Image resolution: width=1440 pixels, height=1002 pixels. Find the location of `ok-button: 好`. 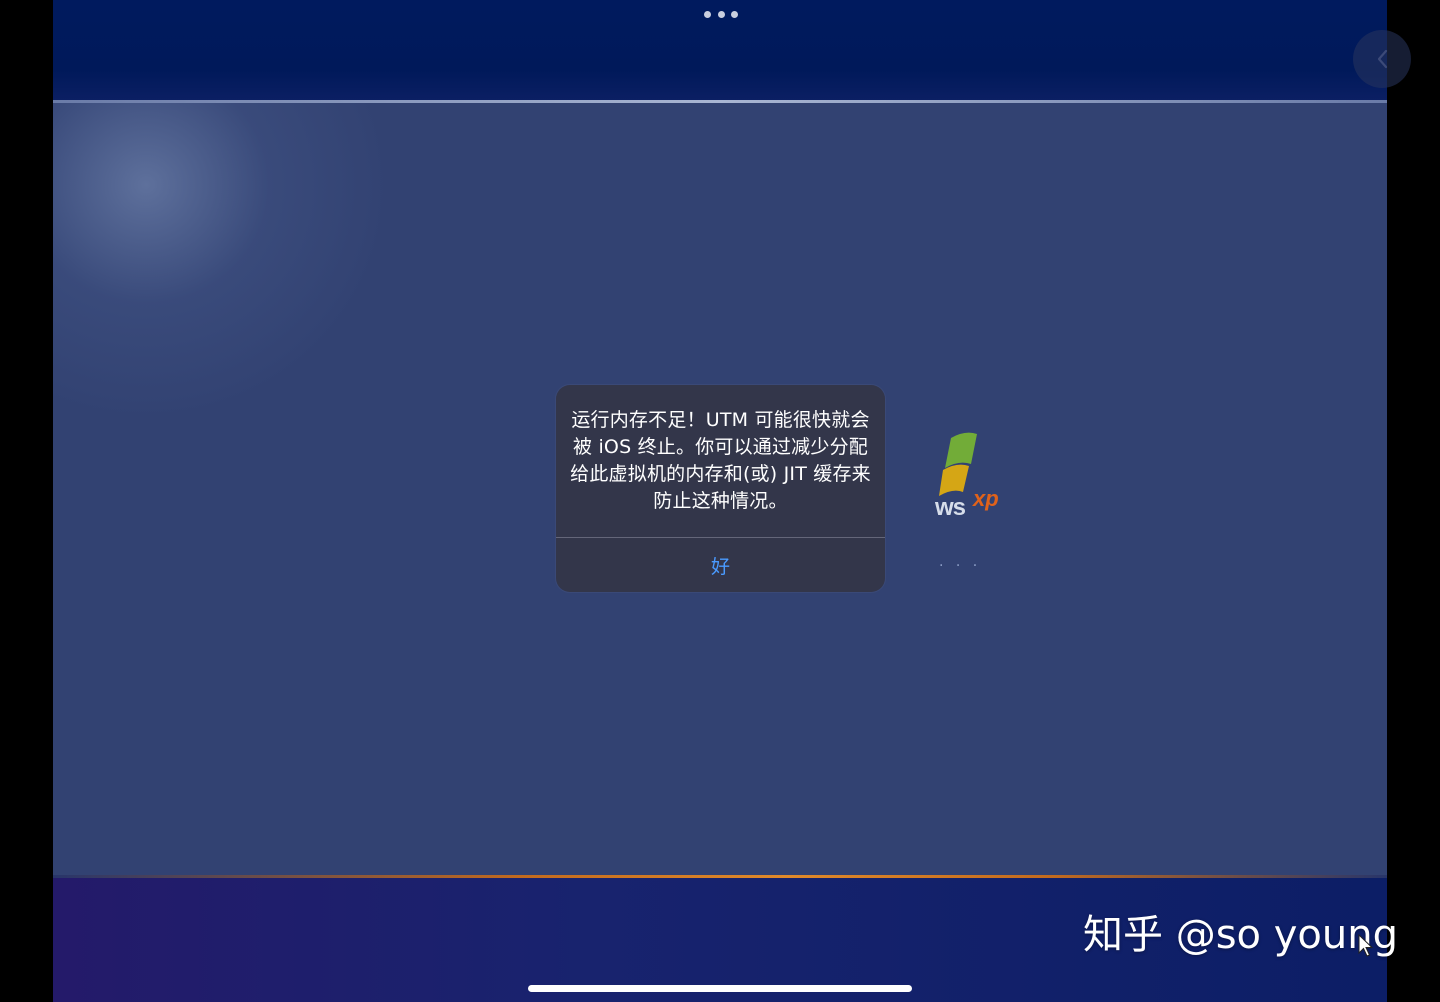

ok-button: 好 is located at coordinates (720, 565).